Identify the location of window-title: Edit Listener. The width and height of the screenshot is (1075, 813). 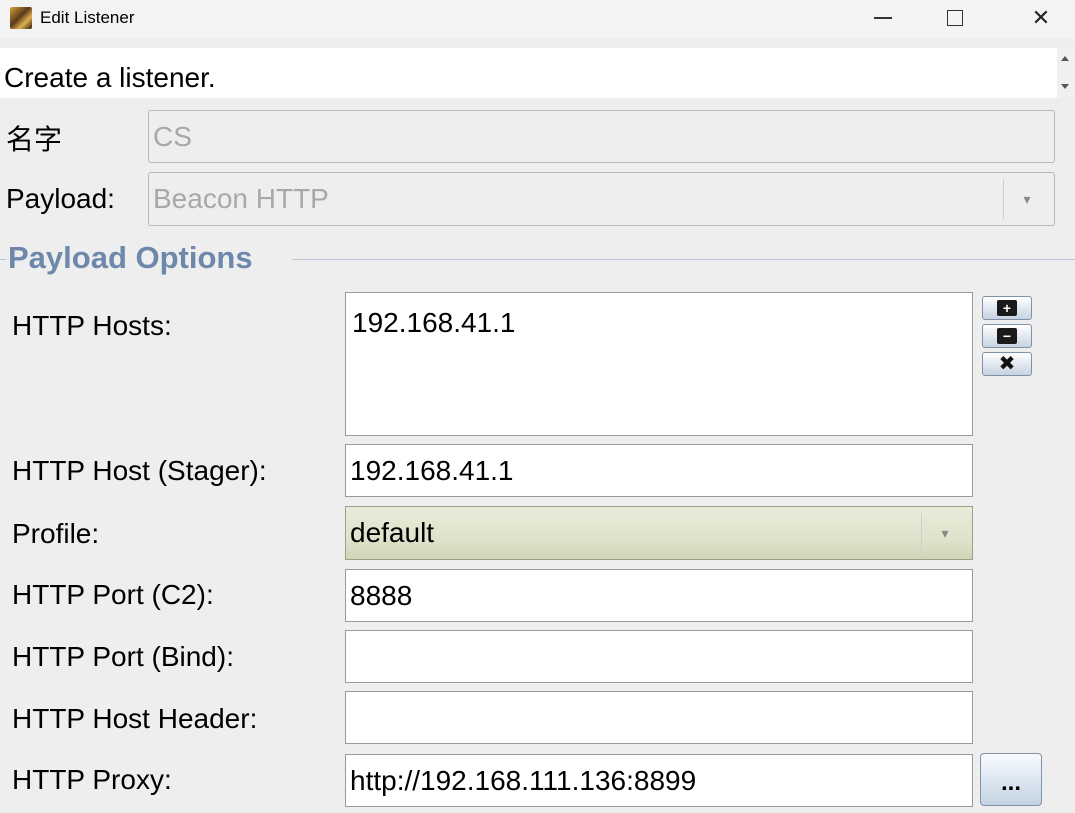
(87, 17).